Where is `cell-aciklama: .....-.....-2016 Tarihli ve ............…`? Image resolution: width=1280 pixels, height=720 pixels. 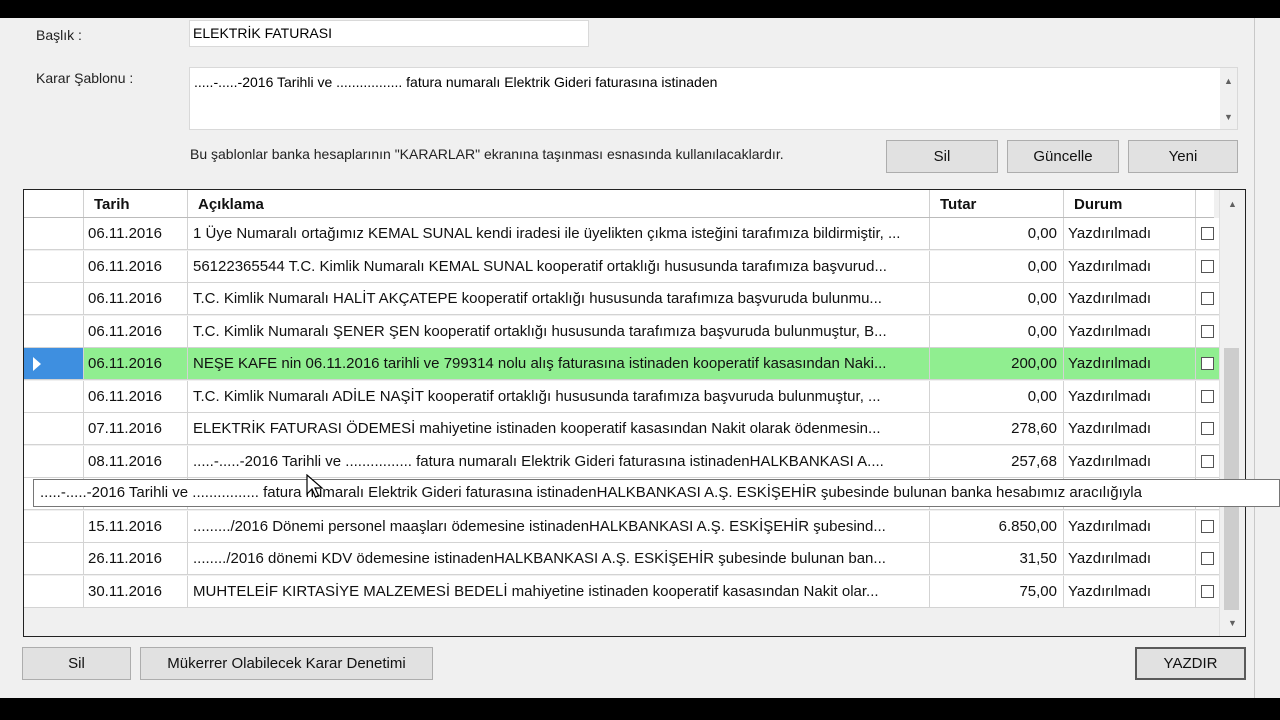
cell-aciklama: .....-.....-2016 Tarihli ve ............… is located at coordinates (559, 461).